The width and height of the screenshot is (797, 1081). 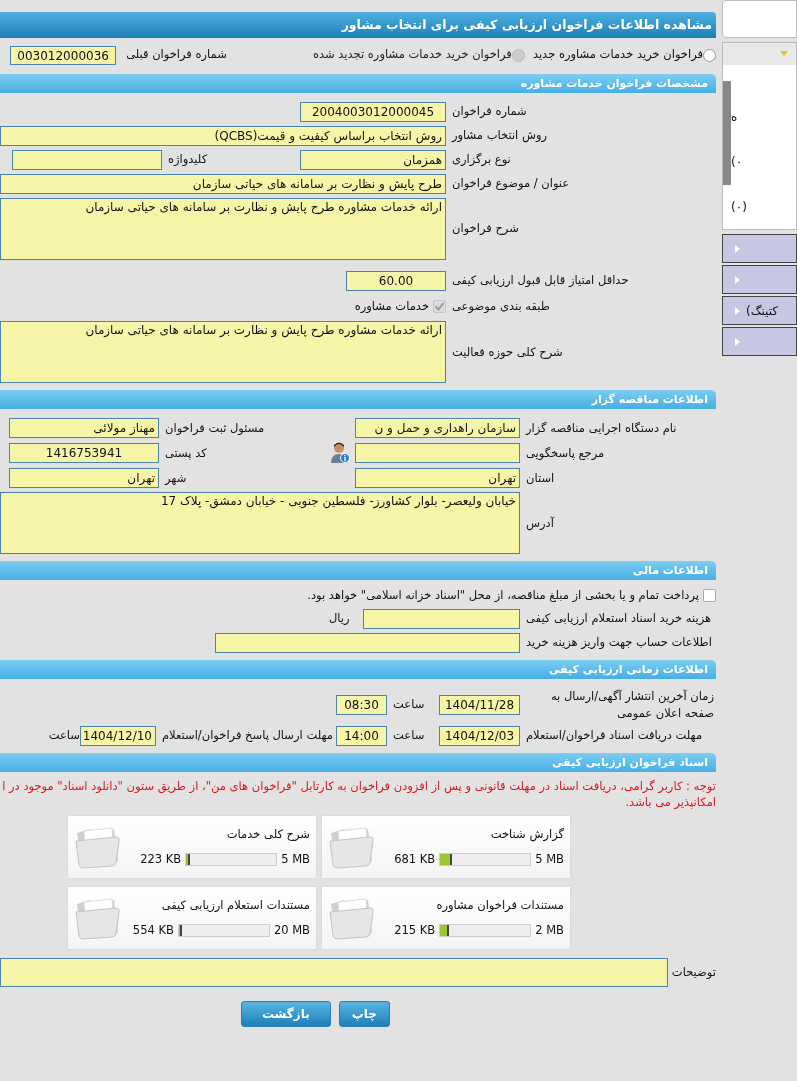 What do you see at coordinates (84, 453) in the screenshot?
I see `input-field: 1416753941` at bounding box center [84, 453].